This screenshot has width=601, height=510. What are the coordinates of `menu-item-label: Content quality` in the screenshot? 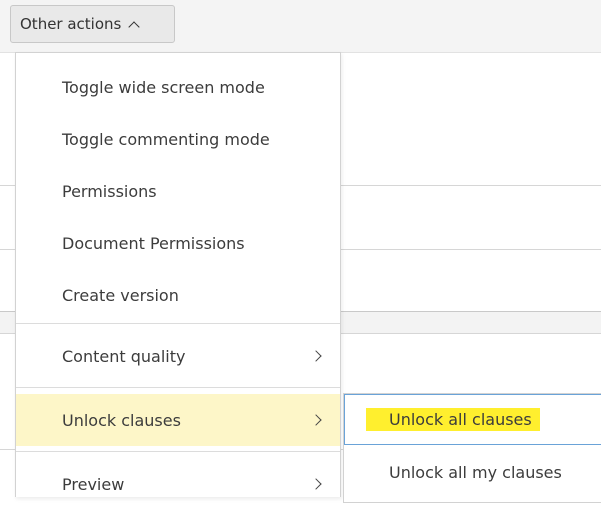 It's located at (124, 356).